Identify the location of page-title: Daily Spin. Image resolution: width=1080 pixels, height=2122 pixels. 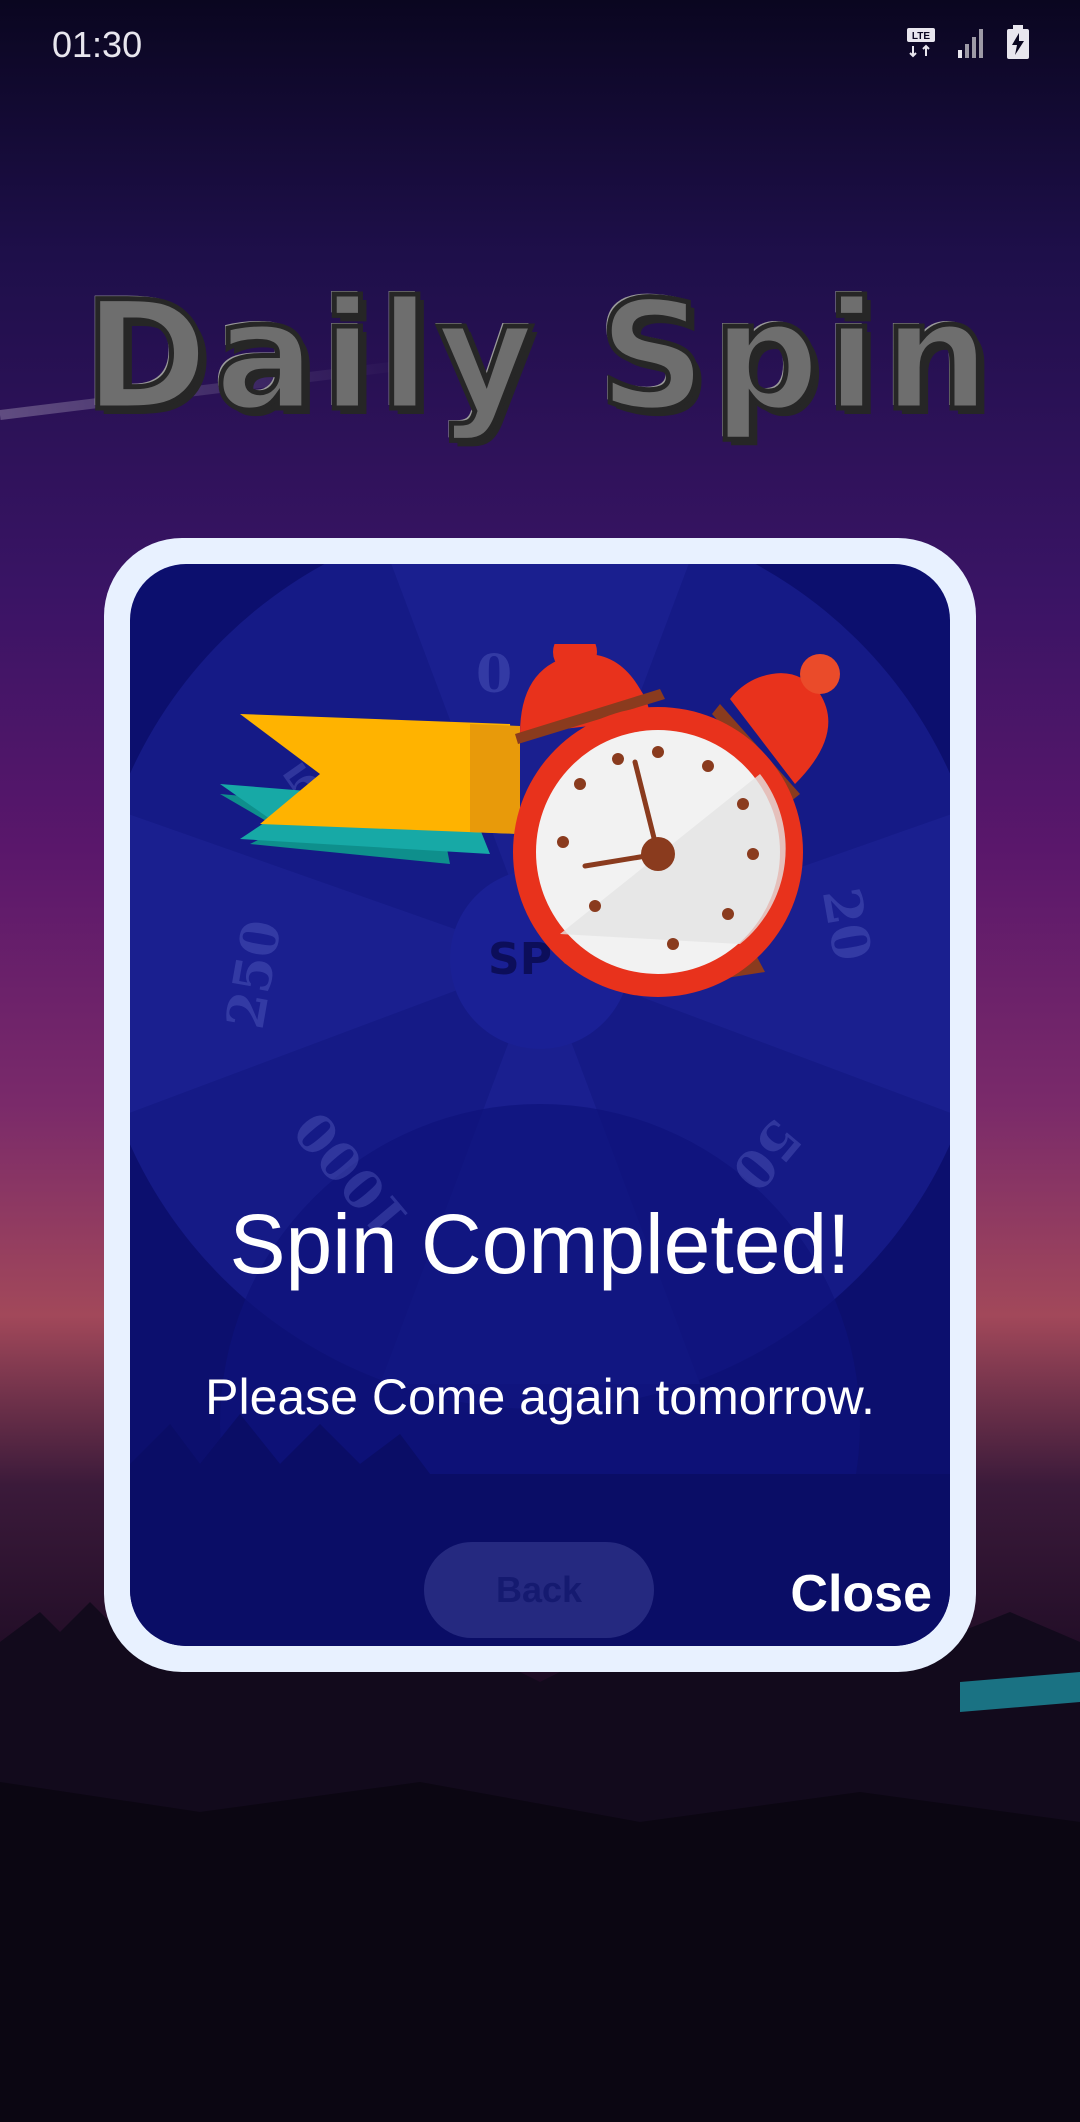
(539, 357).